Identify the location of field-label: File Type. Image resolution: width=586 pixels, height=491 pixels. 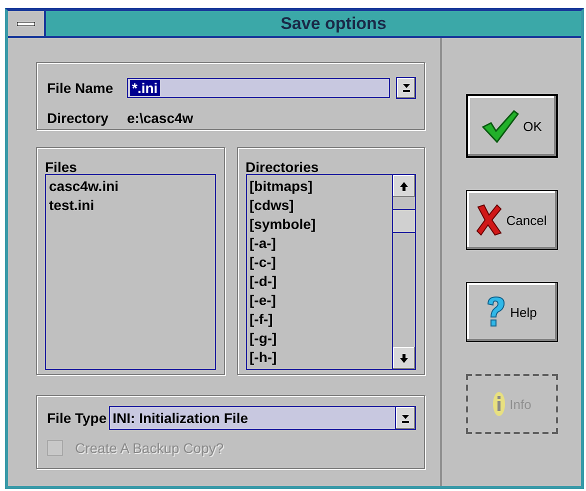
(77, 418).